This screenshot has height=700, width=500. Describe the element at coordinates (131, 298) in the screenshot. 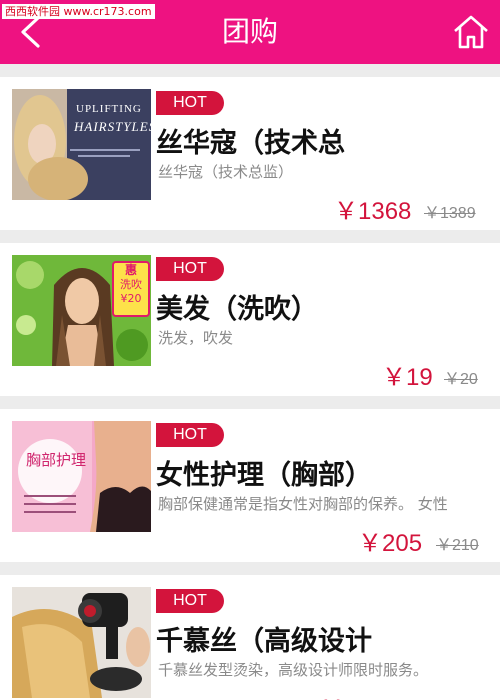

I see `sticker-text: ¥20` at that location.